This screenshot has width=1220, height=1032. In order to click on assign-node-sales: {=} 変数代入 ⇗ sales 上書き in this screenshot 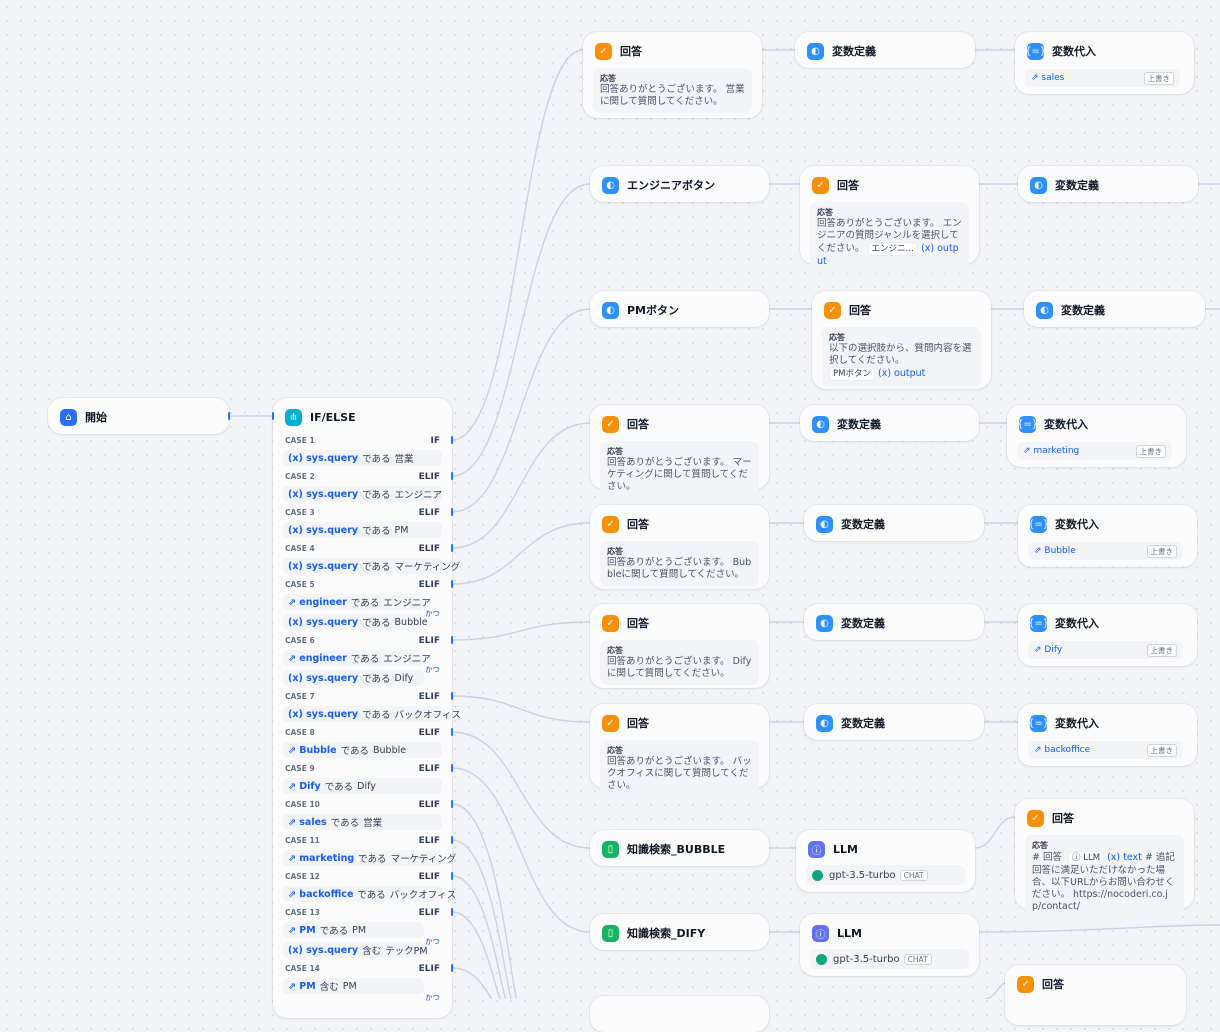, I will do `click(1104, 63)`.